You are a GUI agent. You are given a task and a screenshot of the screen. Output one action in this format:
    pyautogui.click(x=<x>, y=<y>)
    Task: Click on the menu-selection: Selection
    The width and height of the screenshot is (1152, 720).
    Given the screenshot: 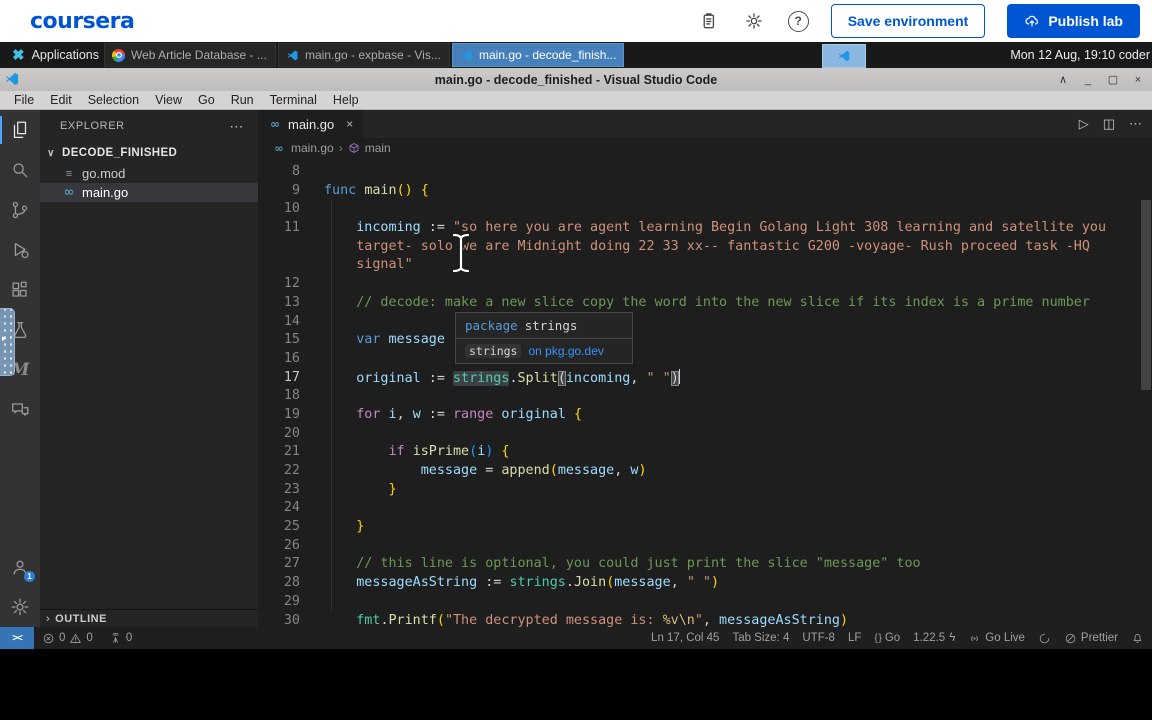 What is the action you would take?
    pyautogui.click(x=113, y=100)
    